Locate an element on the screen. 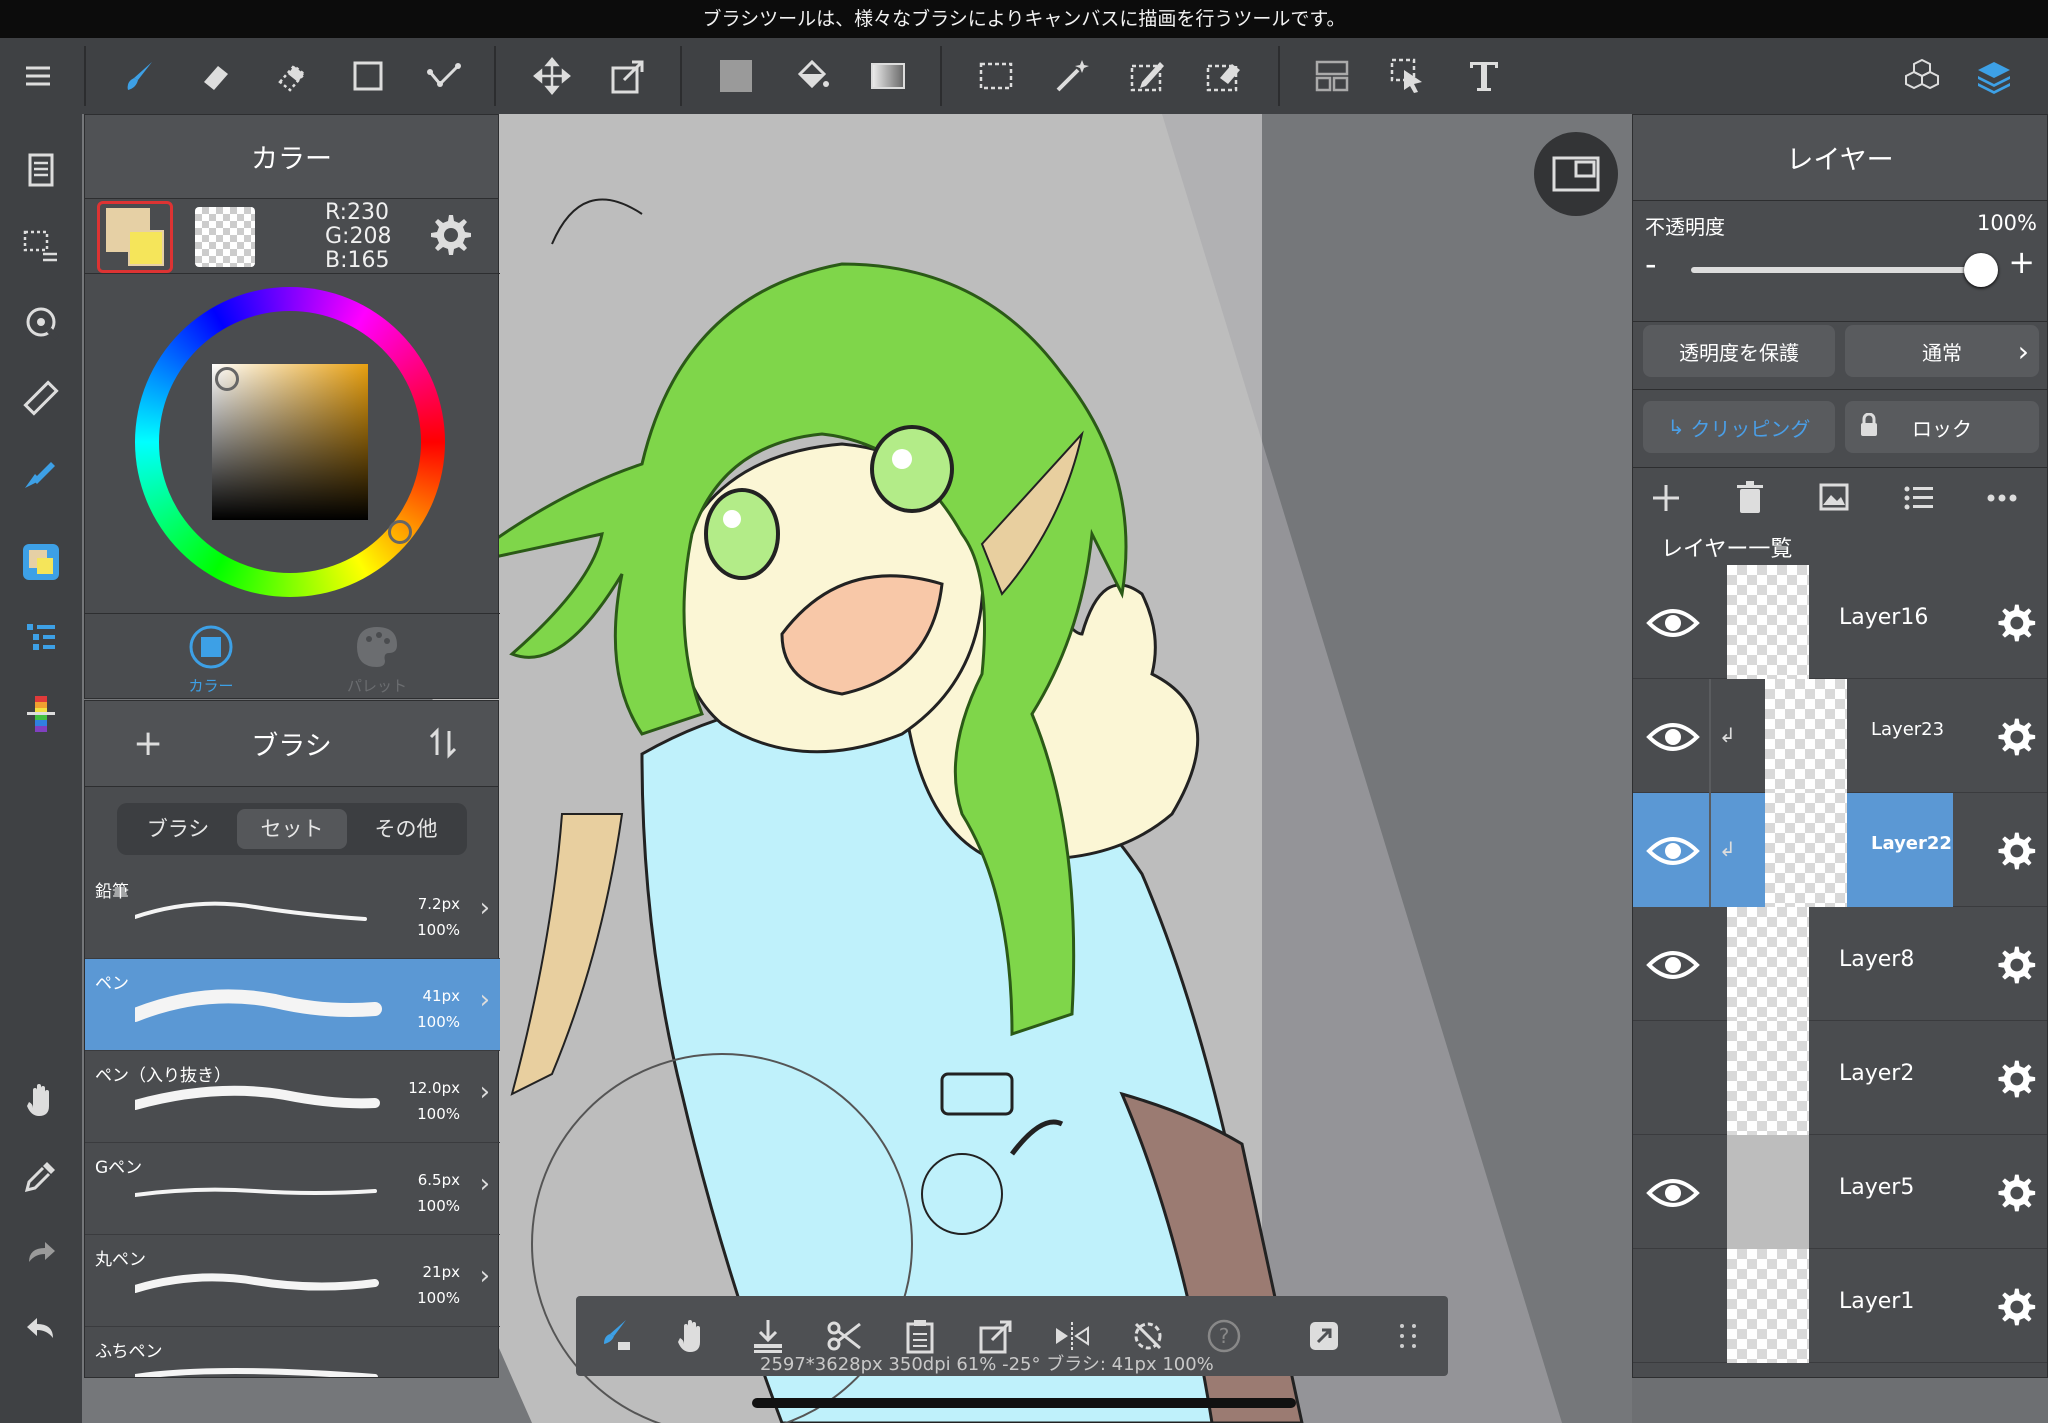 This screenshot has width=2048, height=1423. grip-icon is located at coordinates (1408, 1336).